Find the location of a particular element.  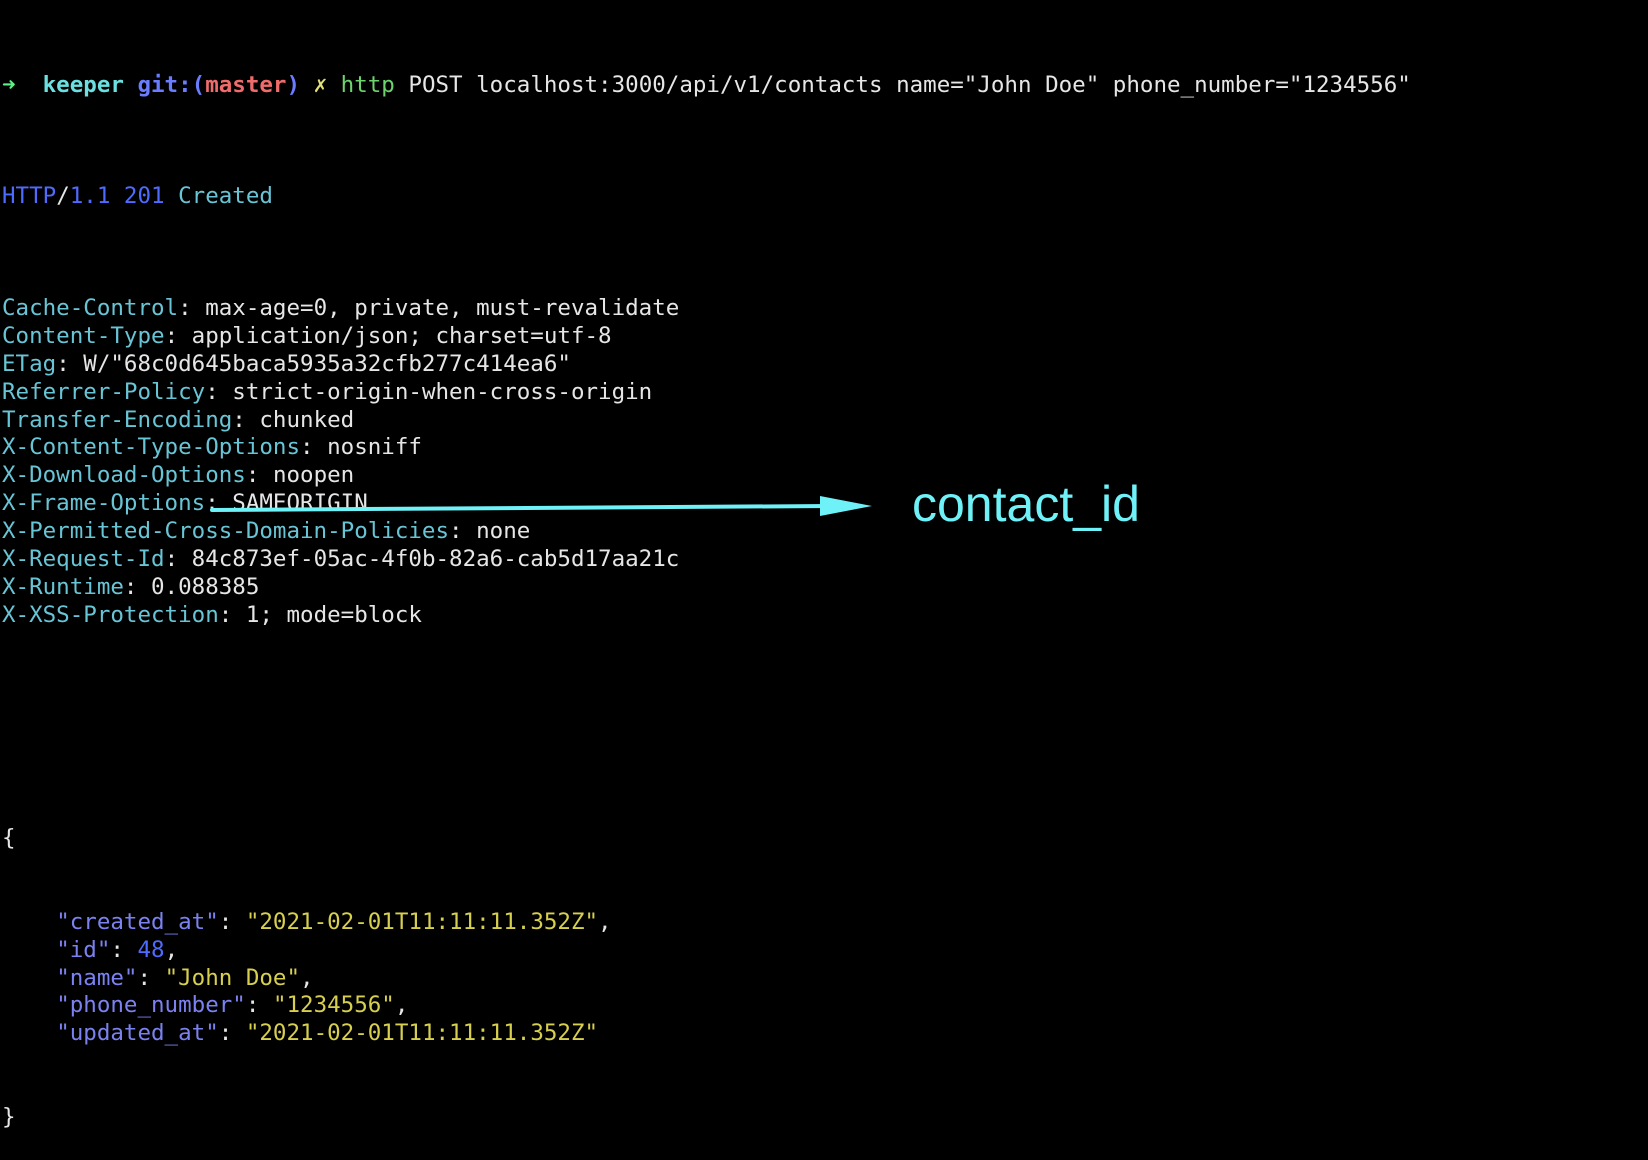

json-field: "updated_at": "2021-02-01T11:11:11.352Z" is located at coordinates (327, 1033).